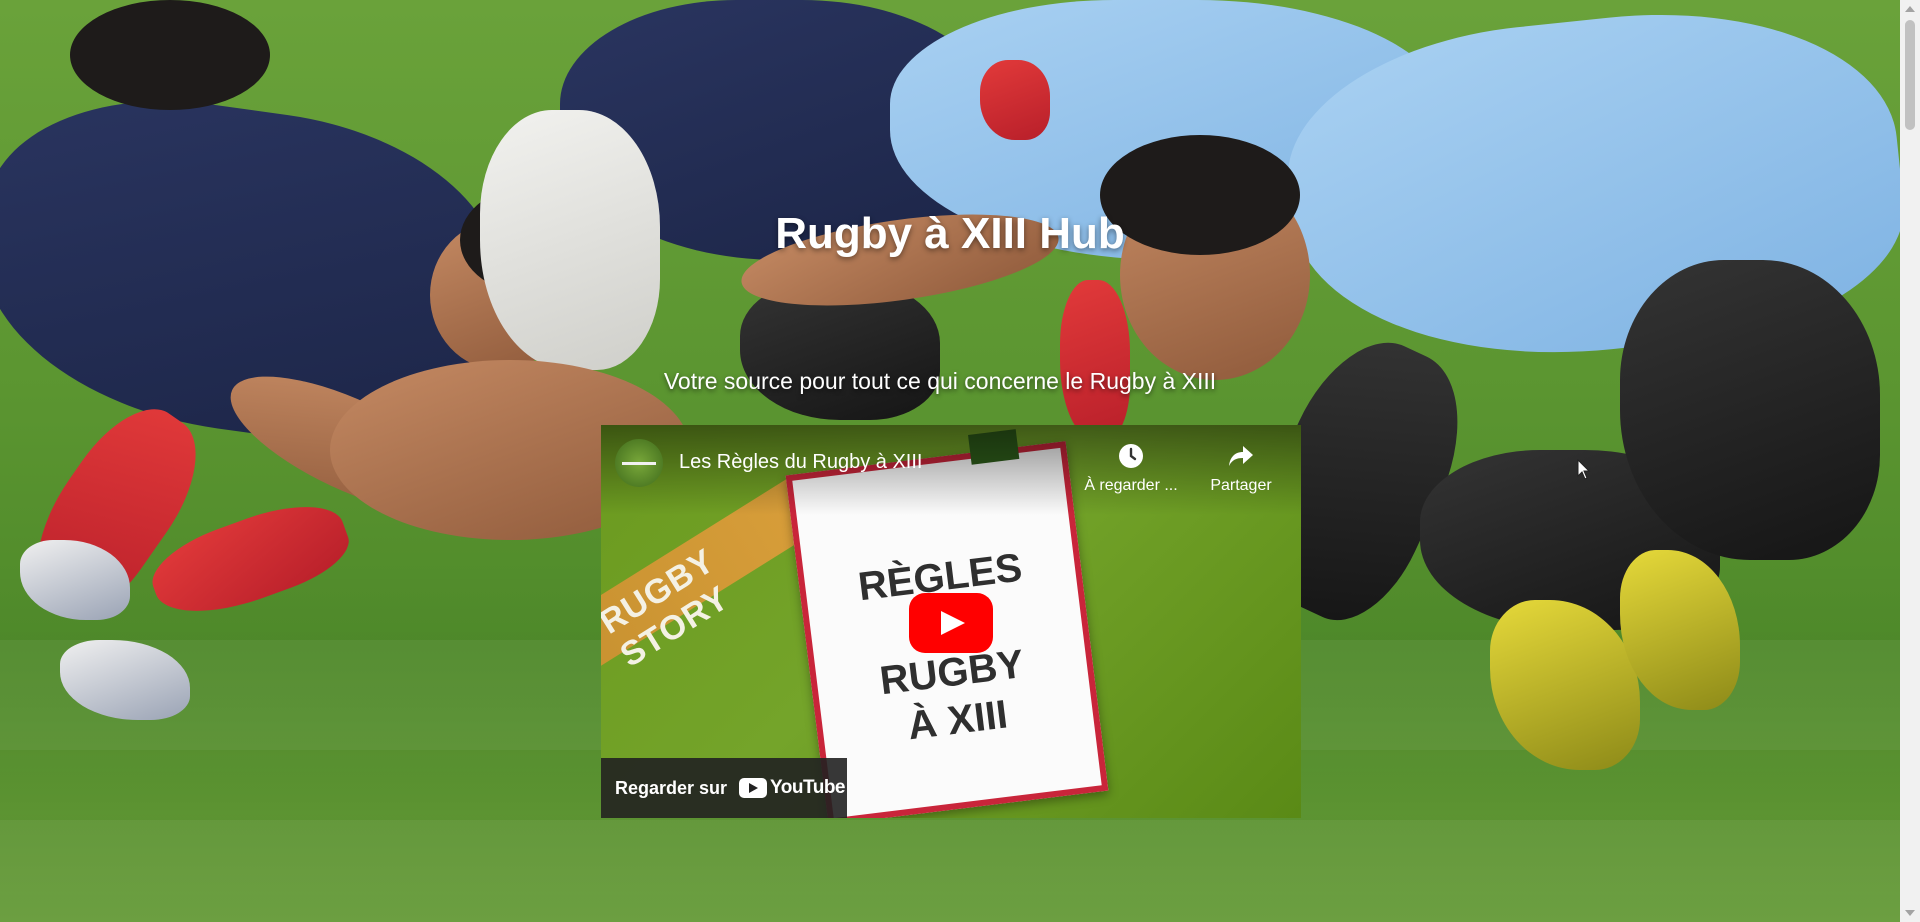 The image size is (1920, 922). What do you see at coordinates (1015, 100) in the screenshot?
I see `player-glove` at bounding box center [1015, 100].